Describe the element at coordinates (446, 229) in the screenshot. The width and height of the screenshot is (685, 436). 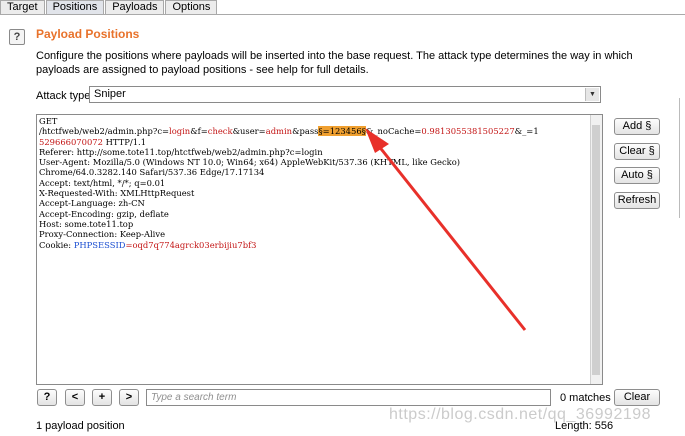
I see `annotation-arrow-icon` at that location.